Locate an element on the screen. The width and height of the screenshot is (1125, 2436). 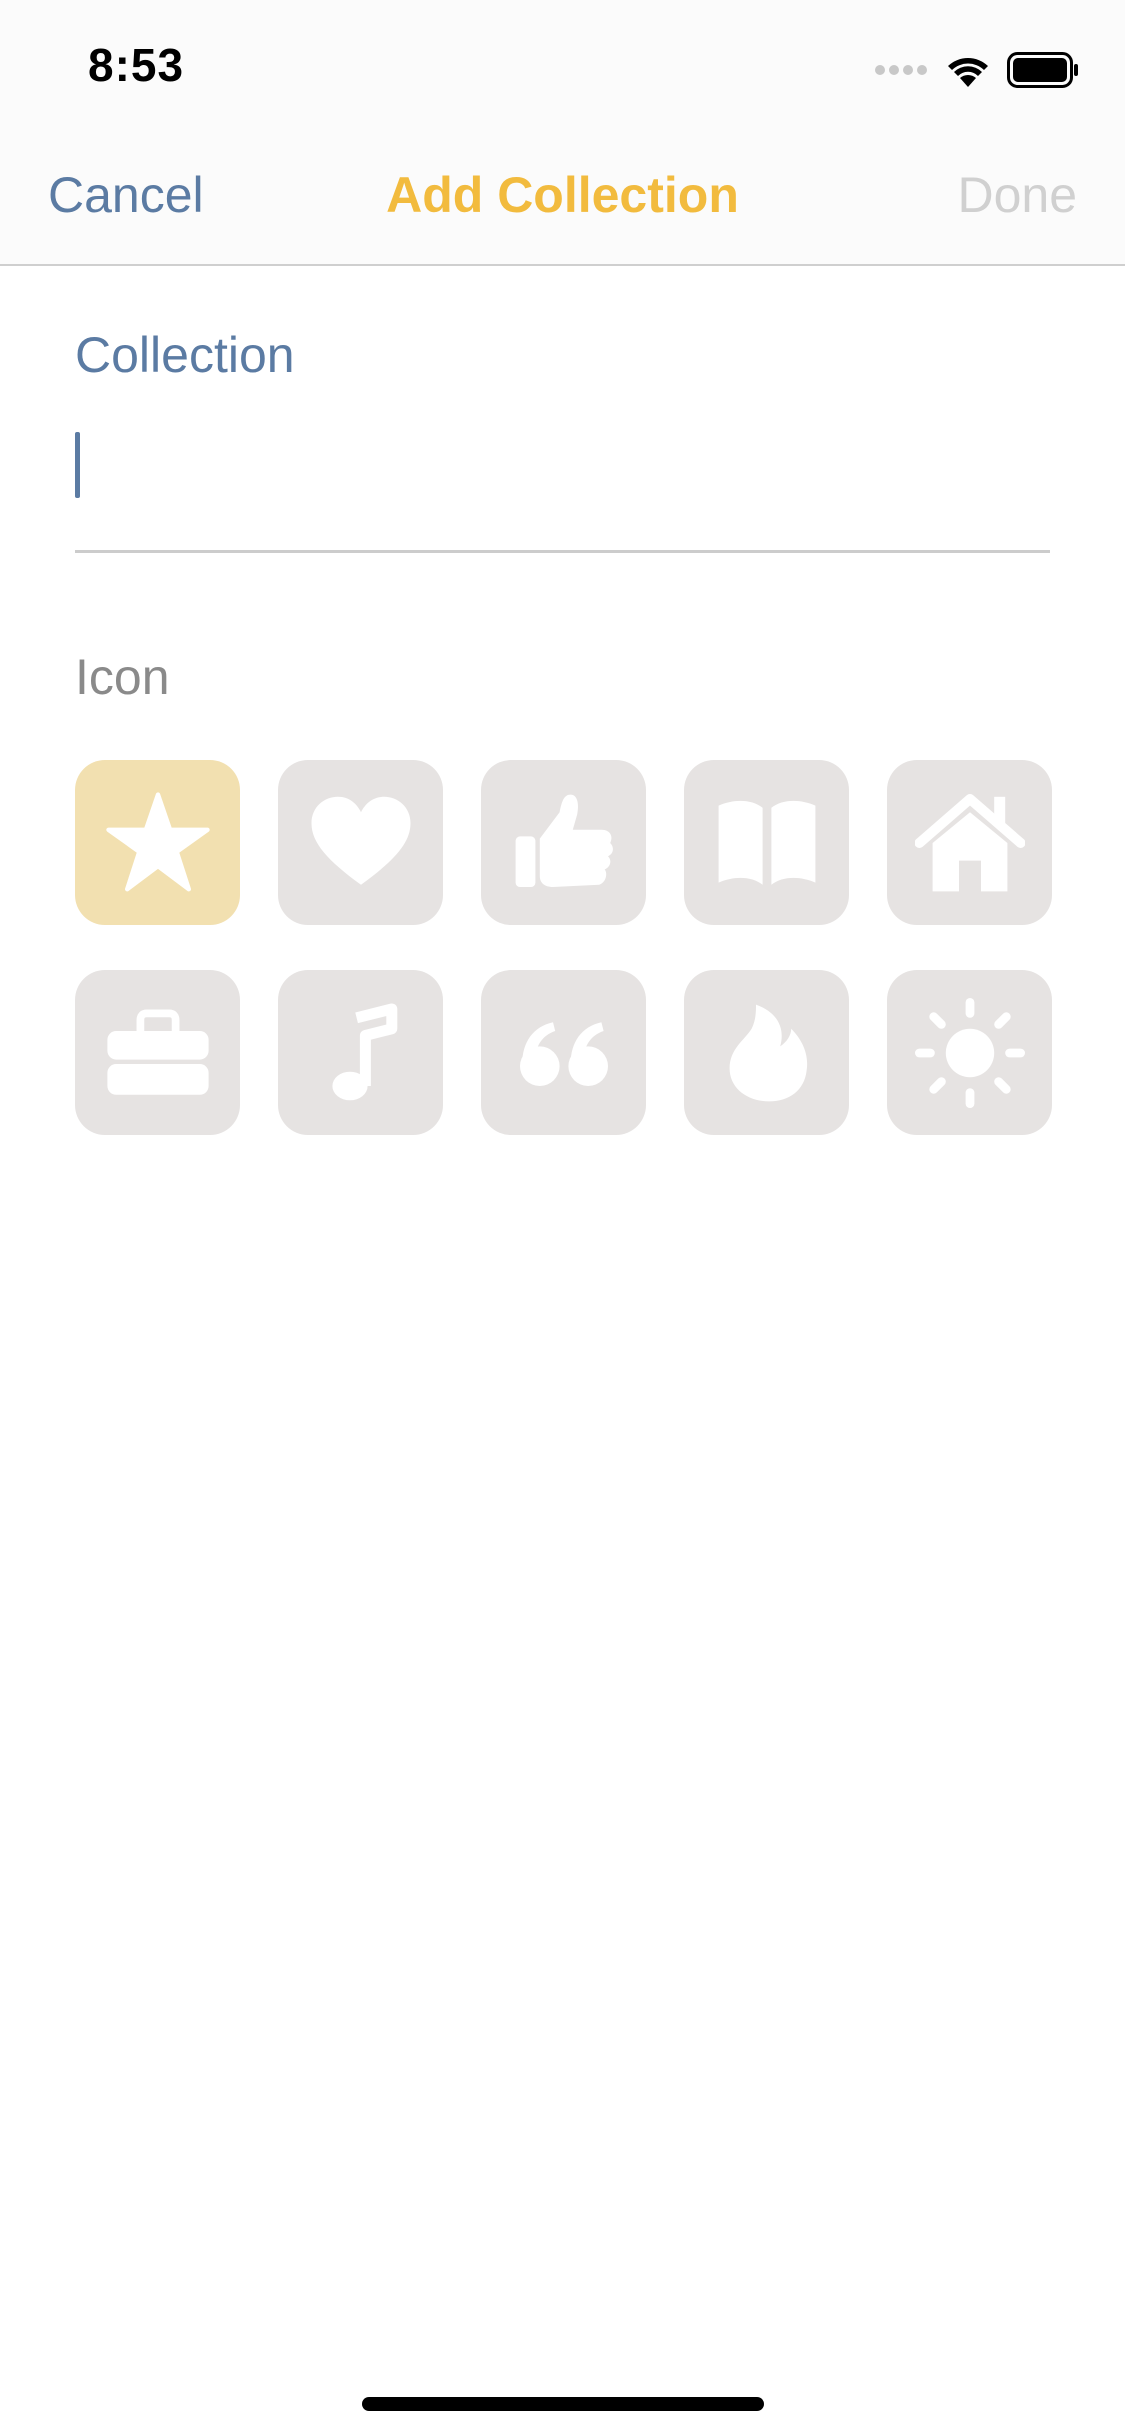
star-icon is located at coordinates (157, 841).